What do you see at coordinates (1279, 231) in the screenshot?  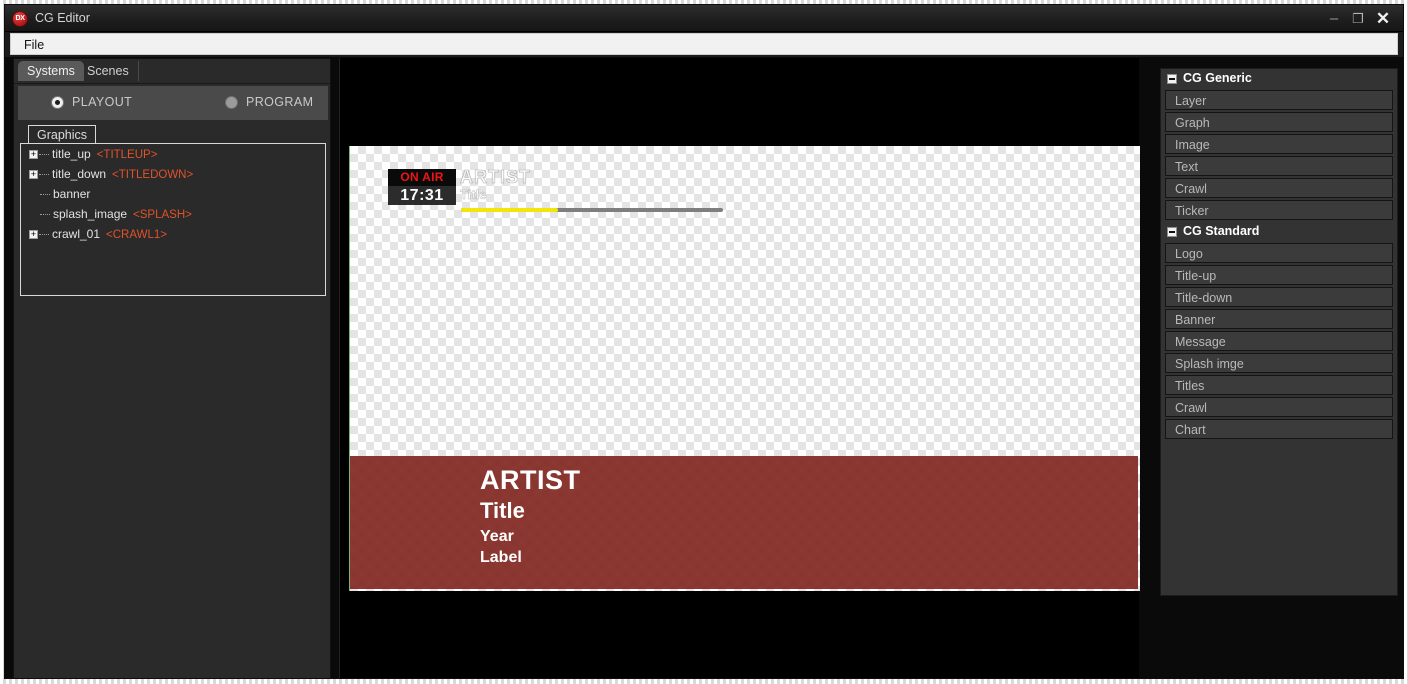 I see `group-header-cg-standard: CG Standard` at bounding box center [1279, 231].